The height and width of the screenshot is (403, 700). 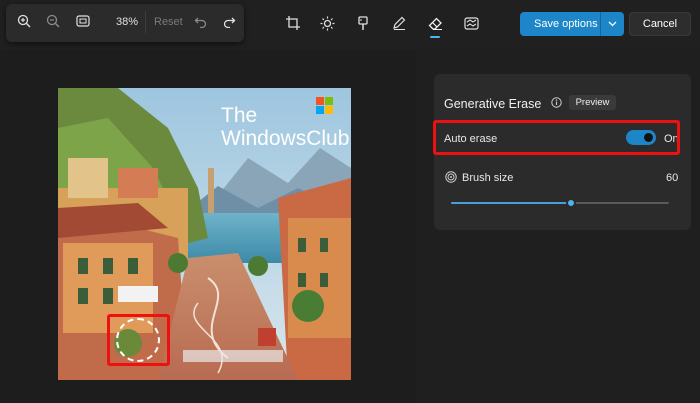 I want to click on brush-size-icon, so click(x=451, y=177).